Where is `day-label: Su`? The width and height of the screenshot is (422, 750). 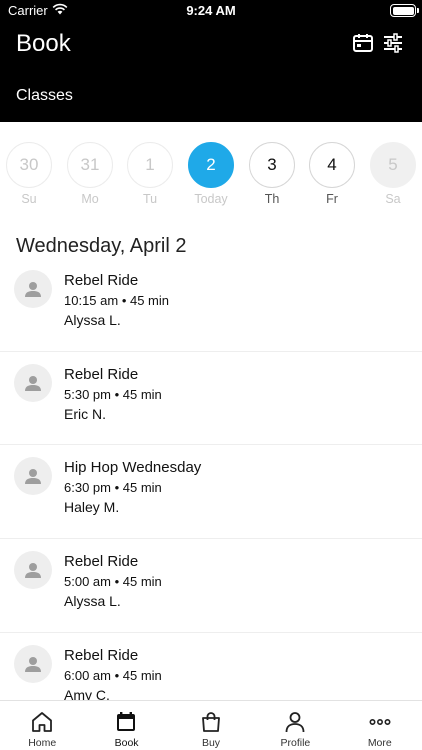 day-label: Su is located at coordinates (29, 199).